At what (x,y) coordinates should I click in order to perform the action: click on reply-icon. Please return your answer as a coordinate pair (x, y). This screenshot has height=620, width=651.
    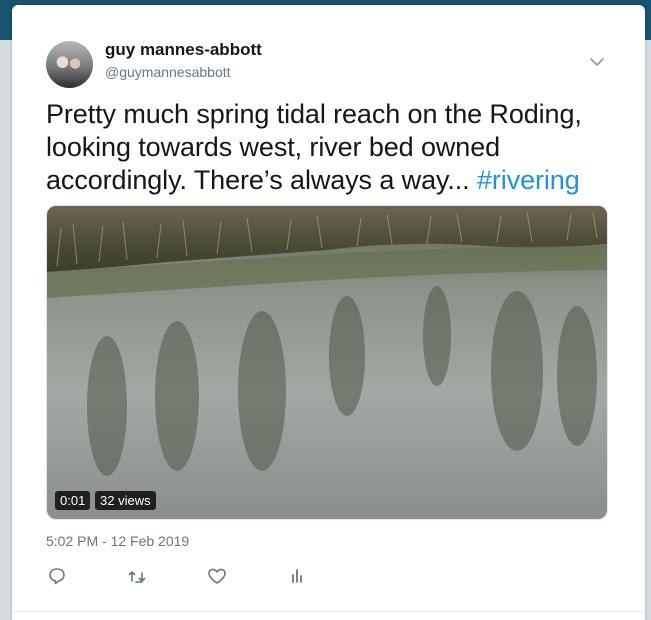
    Looking at the image, I should click on (57, 576).